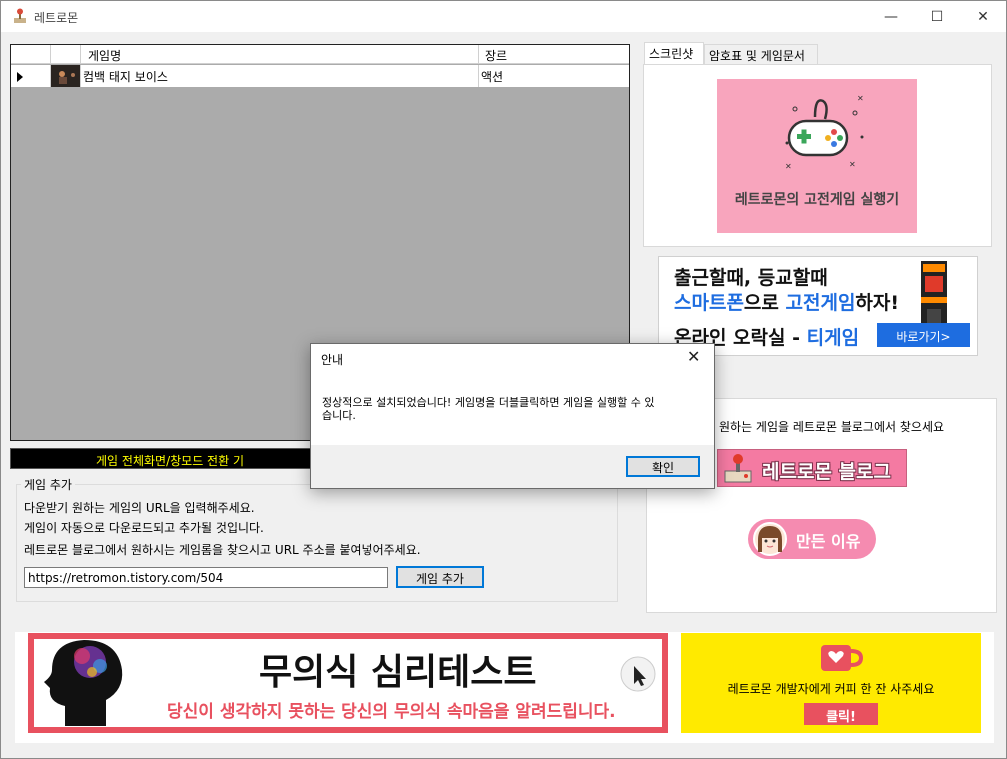 The image size is (1007, 759). I want to click on ad-line-2c: 고전게임, so click(820, 303).